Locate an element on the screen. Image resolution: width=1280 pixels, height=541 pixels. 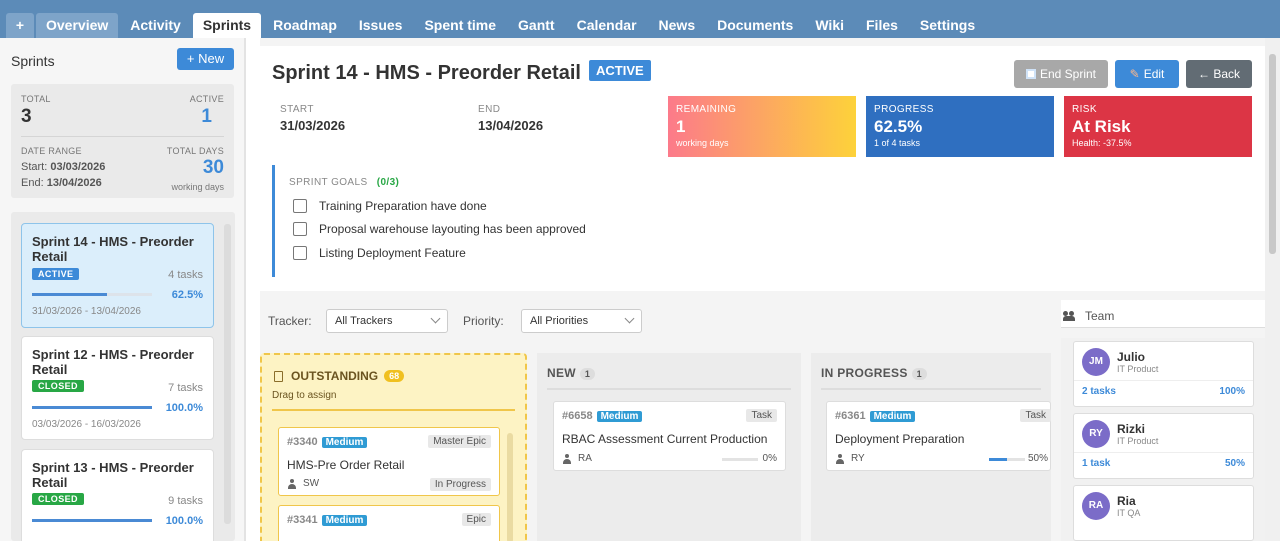
in-progress-column-title: IN PROGRESS is located at coordinates (864, 373).